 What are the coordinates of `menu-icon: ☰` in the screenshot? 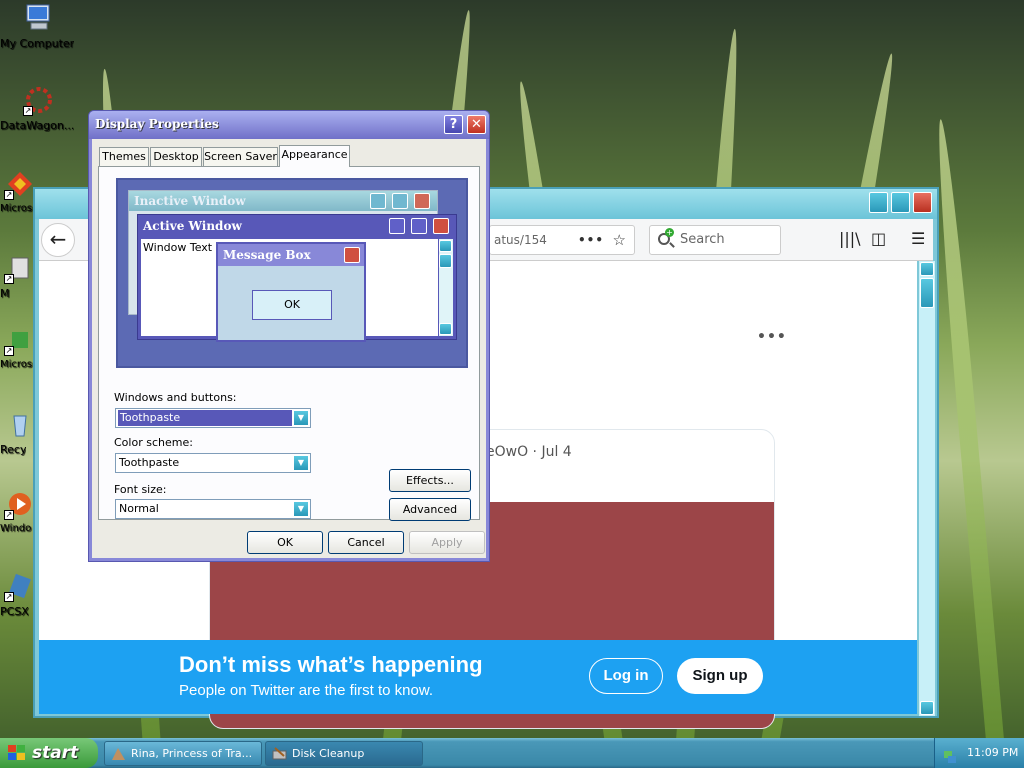 It's located at (918, 238).